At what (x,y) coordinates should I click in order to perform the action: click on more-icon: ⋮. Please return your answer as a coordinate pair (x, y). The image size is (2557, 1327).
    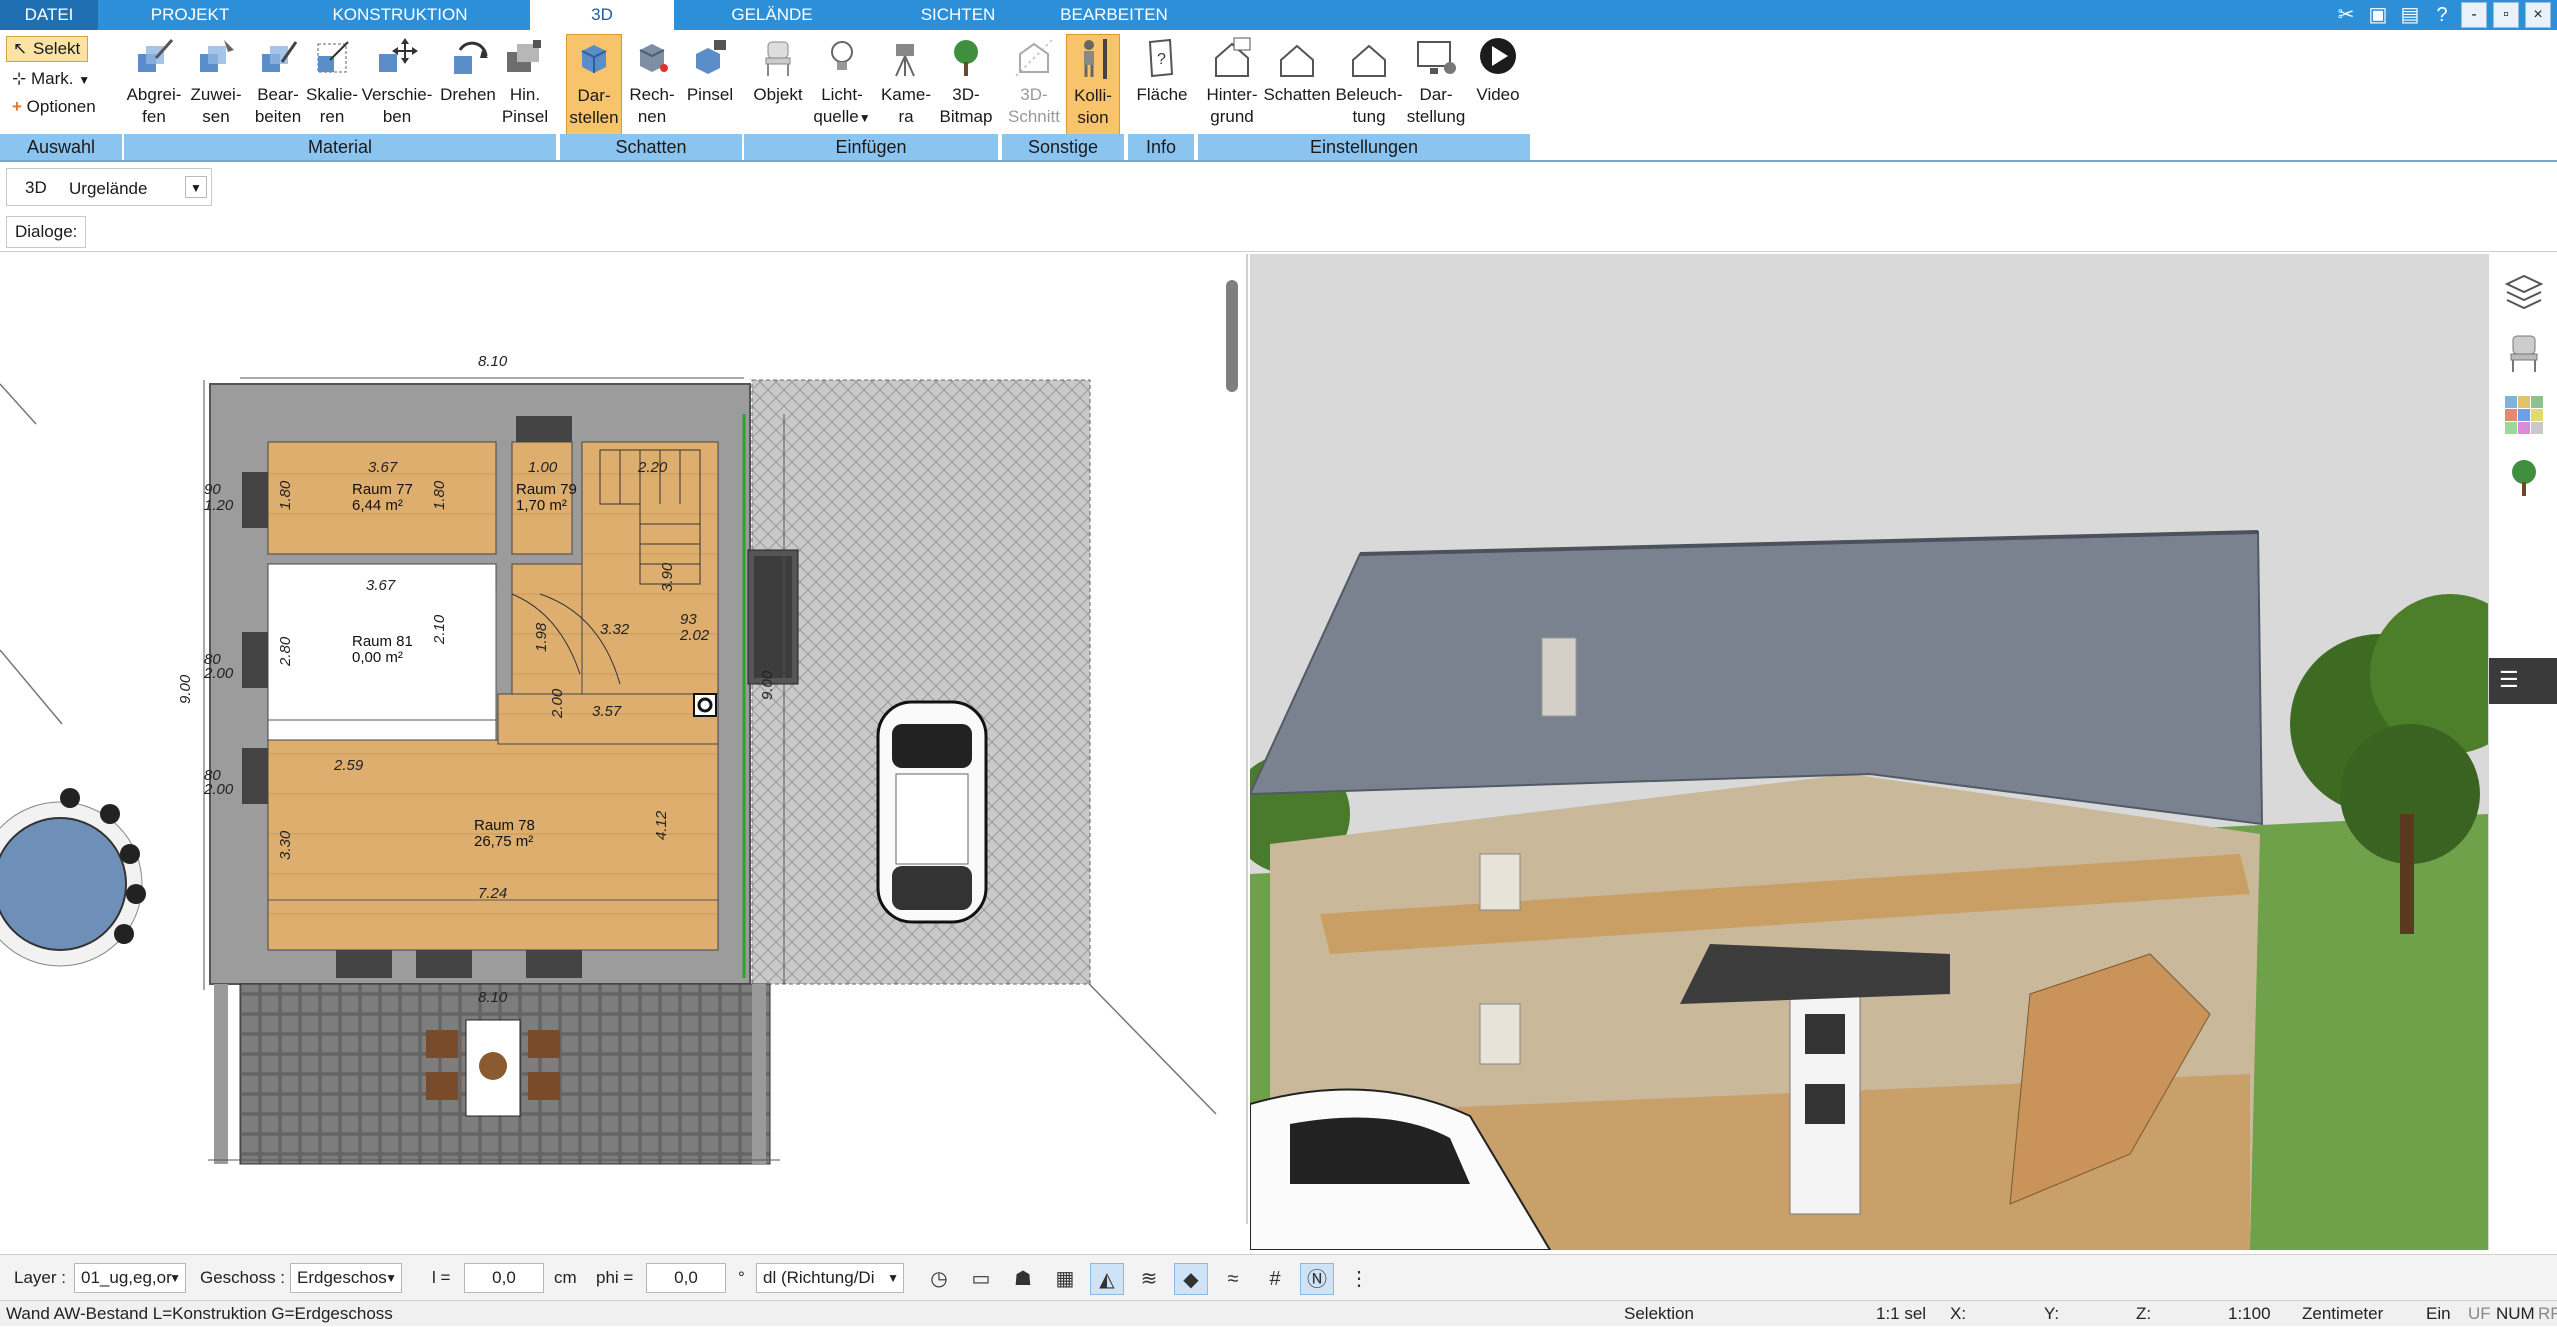
    Looking at the image, I should click on (1359, 1279).